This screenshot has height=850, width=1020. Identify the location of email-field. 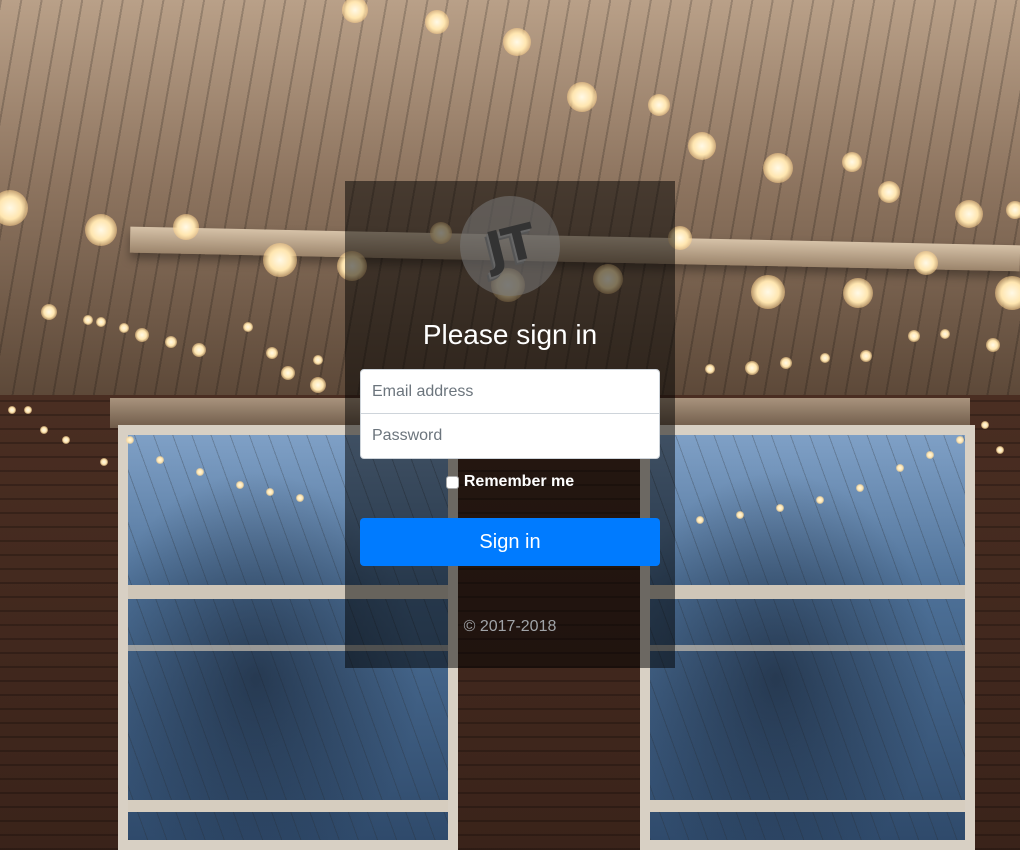
(510, 391).